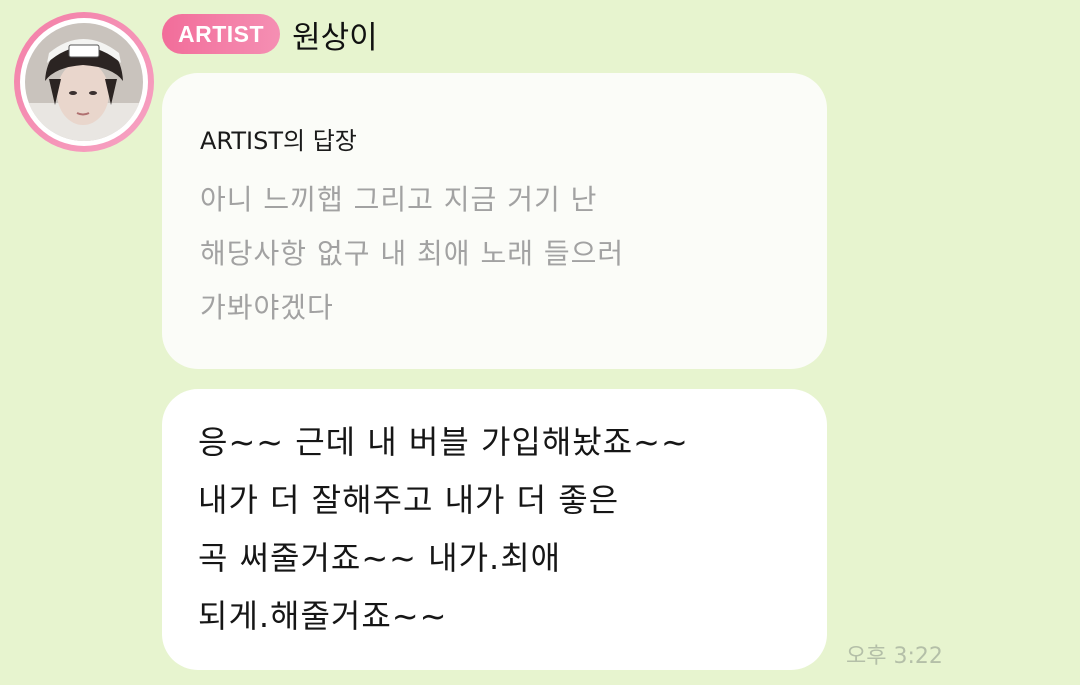 The height and width of the screenshot is (685, 1080). Describe the element at coordinates (894, 656) in the screenshot. I see `message-timestamp: 오후 3:22` at that location.